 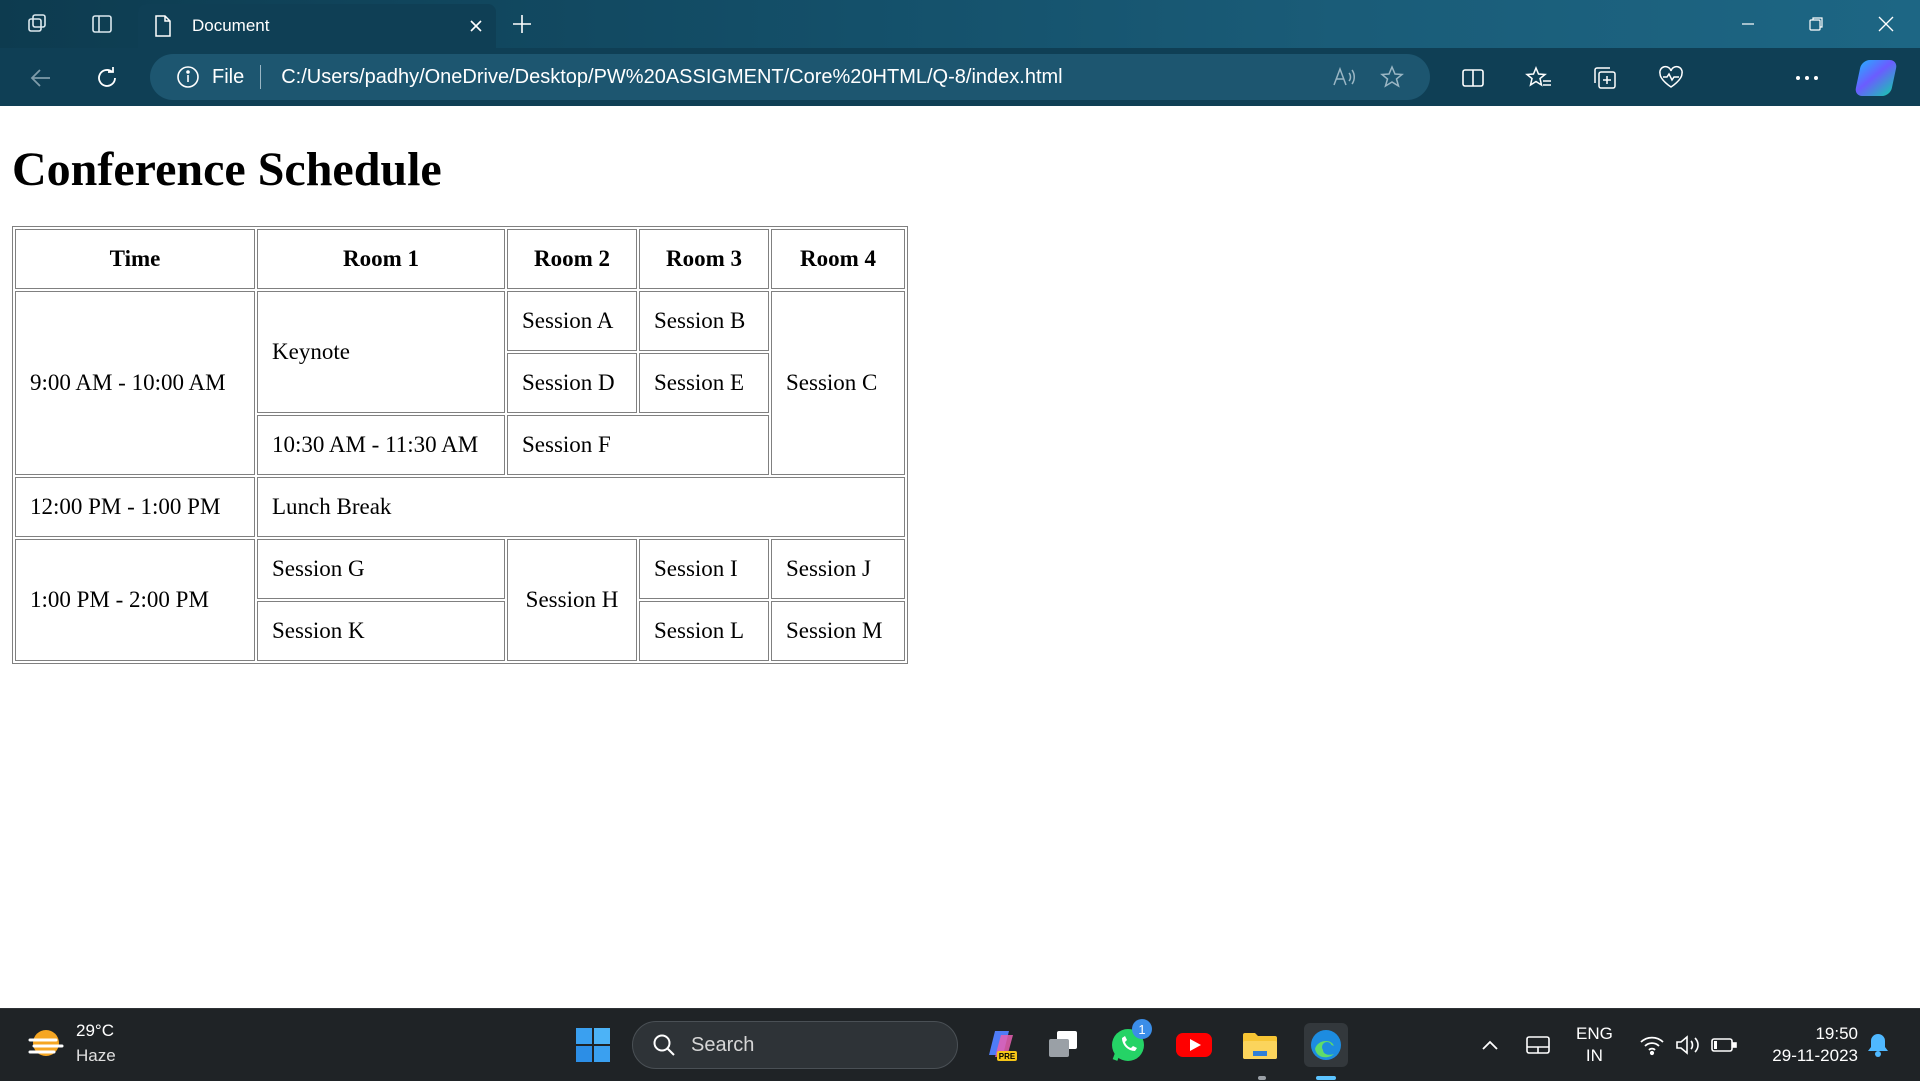 What do you see at coordinates (1807, 78) in the screenshot?
I see `more-options-icon` at bounding box center [1807, 78].